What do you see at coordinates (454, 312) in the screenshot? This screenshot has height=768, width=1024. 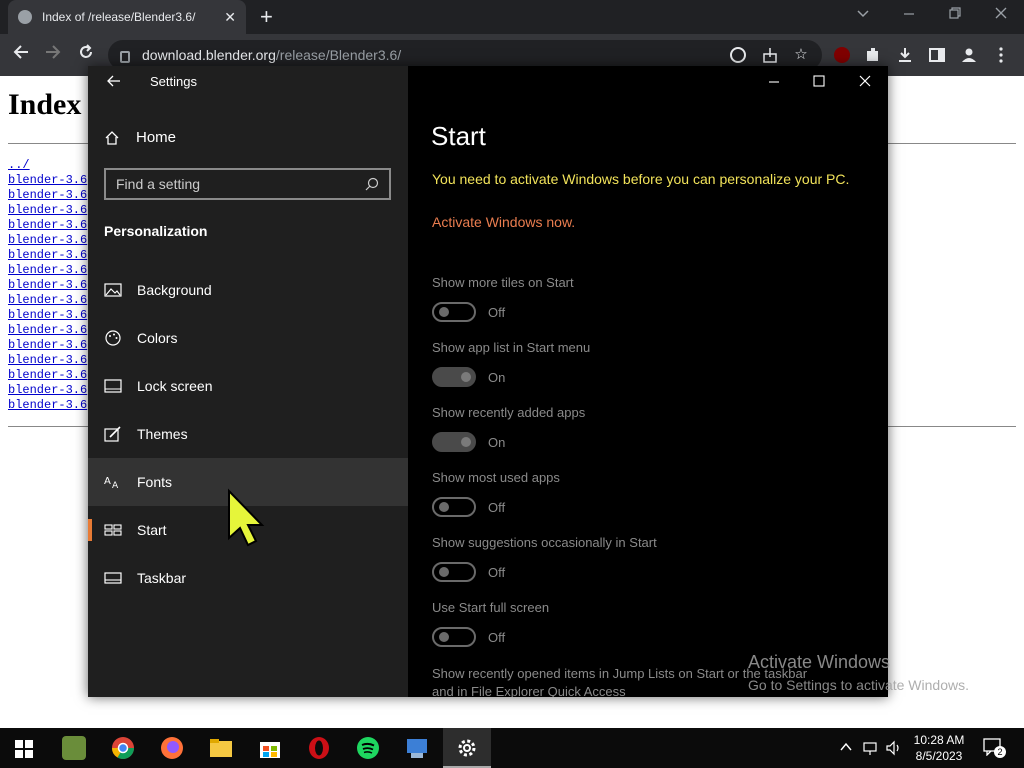 I see `show-more-tiles-toggle` at bounding box center [454, 312].